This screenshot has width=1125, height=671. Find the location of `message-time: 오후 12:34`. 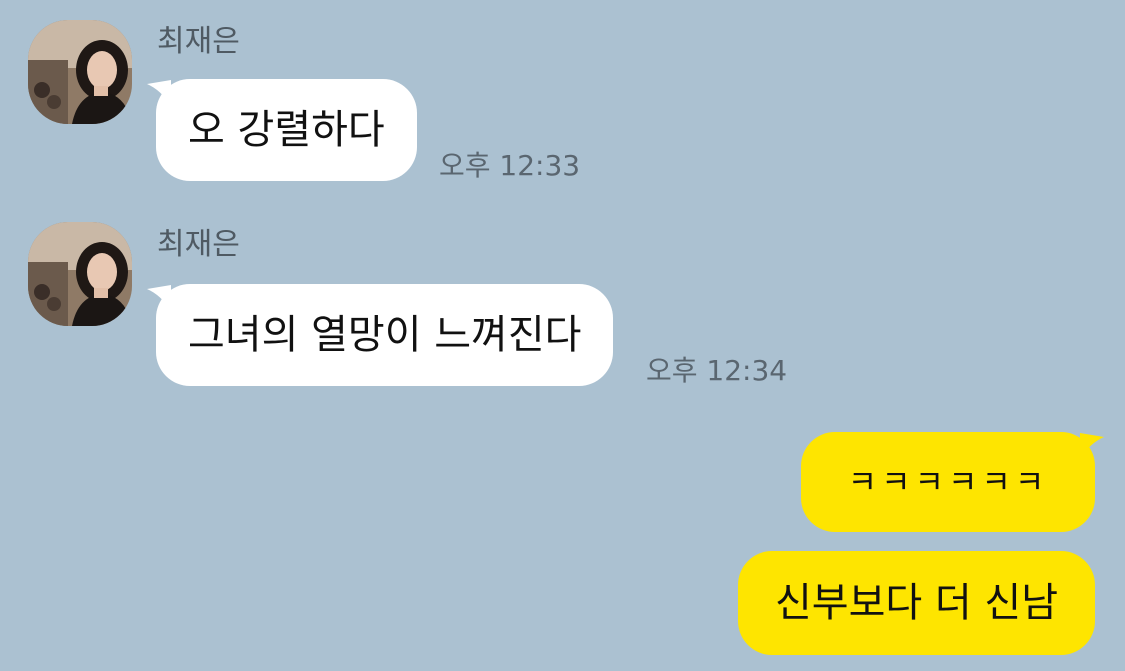

message-time: 오후 12:34 is located at coordinates (717, 370).